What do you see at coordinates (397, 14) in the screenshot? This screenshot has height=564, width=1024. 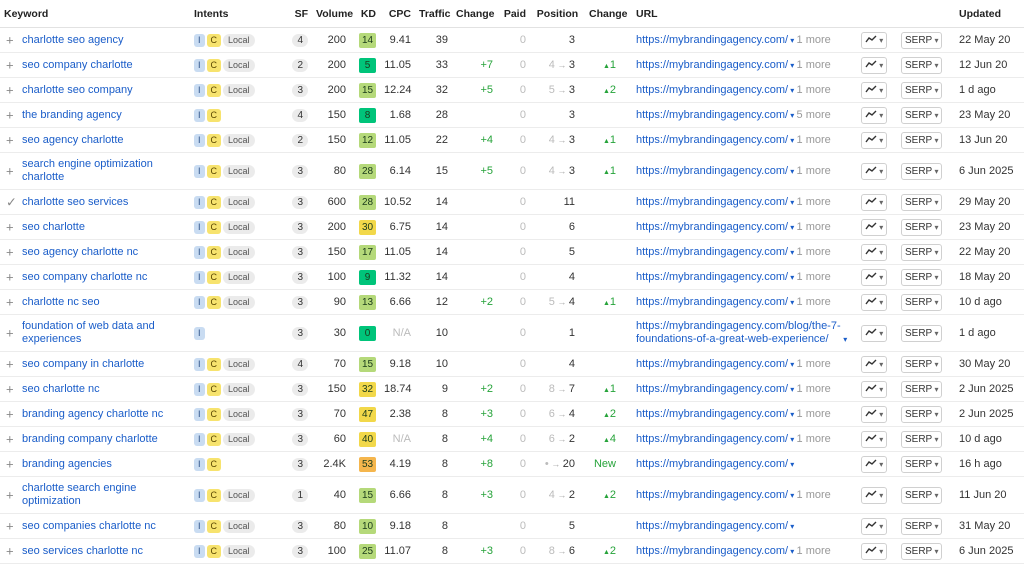 I see `col-header-cpc: CPC` at bounding box center [397, 14].